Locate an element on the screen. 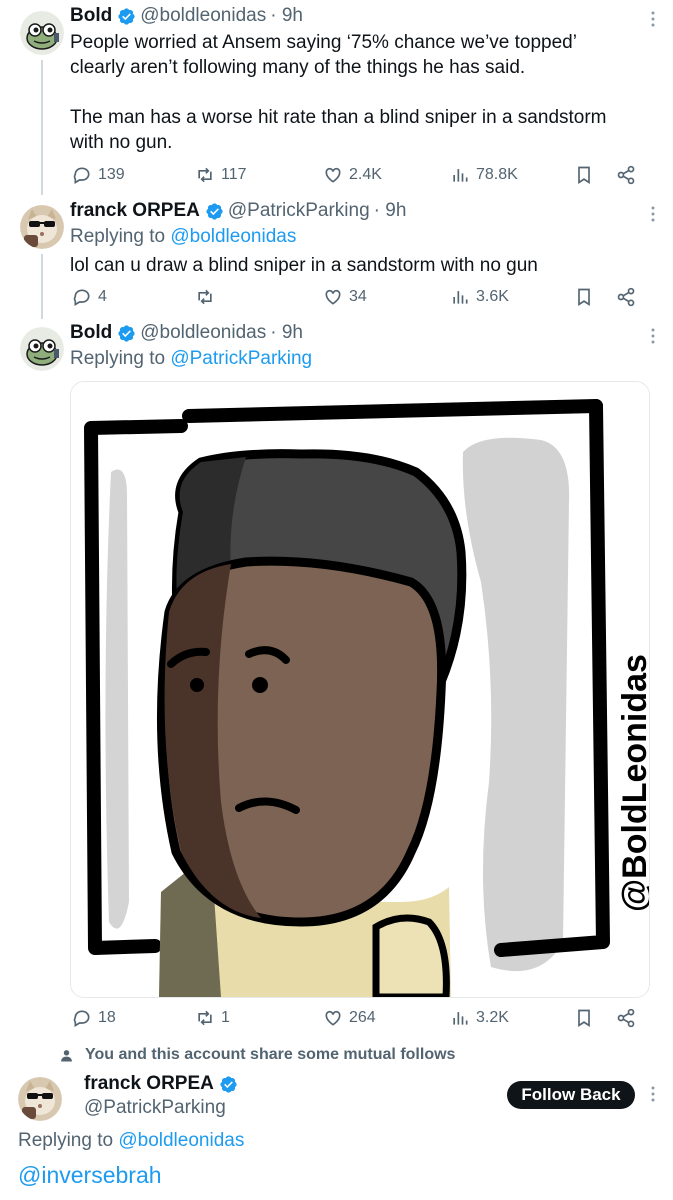  frame-line is located at coordinates (392, 411).